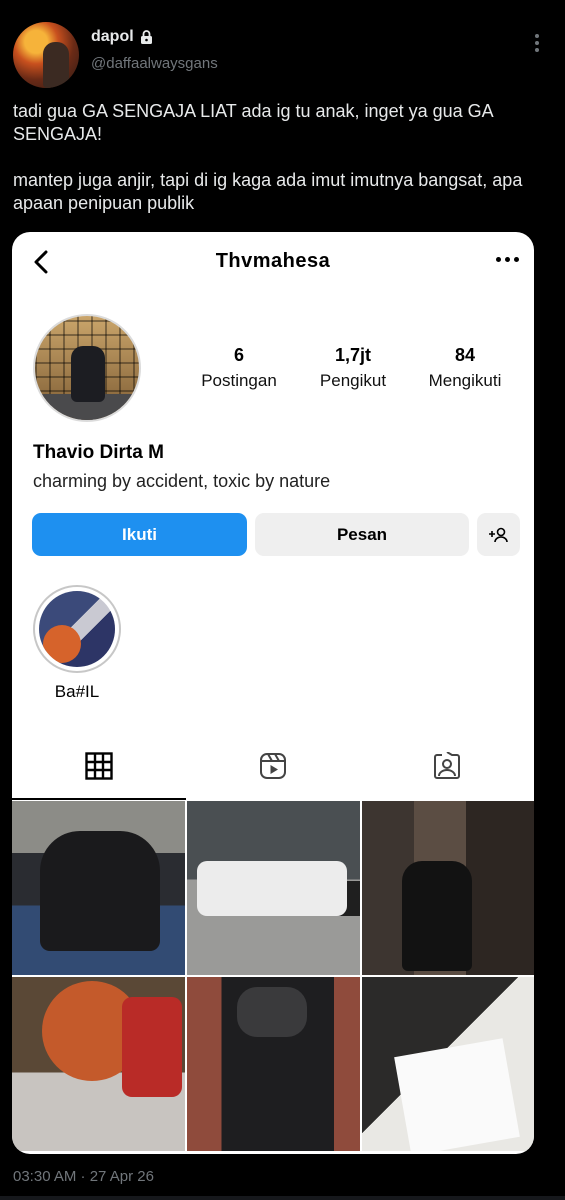  Describe the element at coordinates (362, 534) in the screenshot. I see `message-button: Pesan` at that location.